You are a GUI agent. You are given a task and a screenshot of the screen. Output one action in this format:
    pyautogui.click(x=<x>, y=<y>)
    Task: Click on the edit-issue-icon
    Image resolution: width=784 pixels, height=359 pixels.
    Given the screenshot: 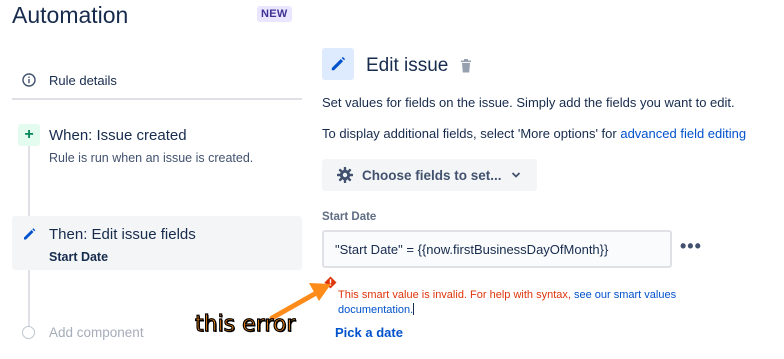 What is the action you would take?
    pyautogui.click(x=338, y=64)
    